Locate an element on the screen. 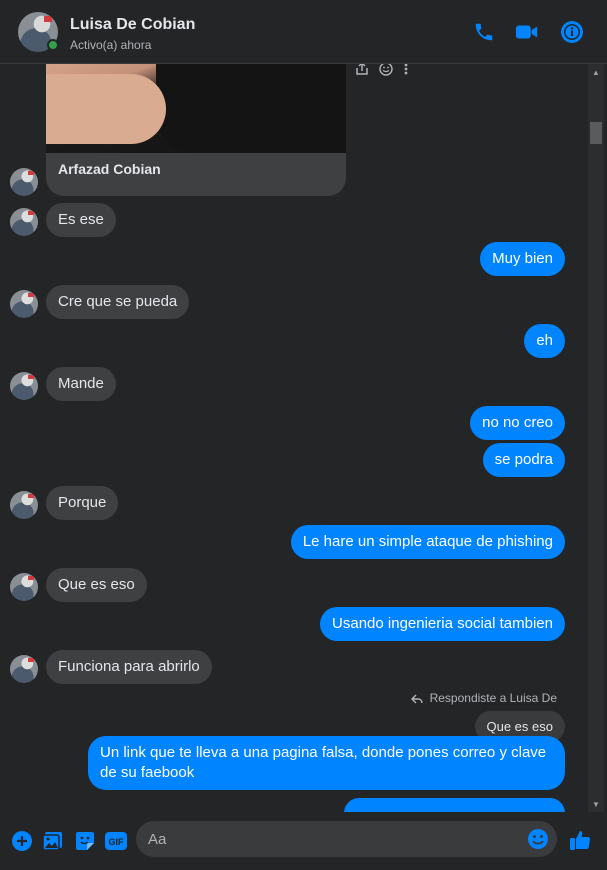  shared-post-title: Arfazad Cobian is located at coordinates (109, 169).